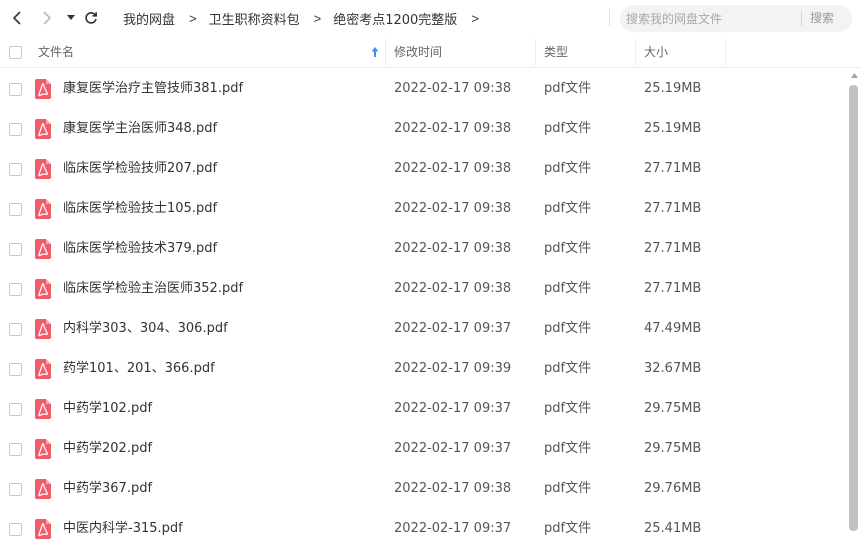  I want to click on file-name: 中药学367.pdf, so click(107, 489).